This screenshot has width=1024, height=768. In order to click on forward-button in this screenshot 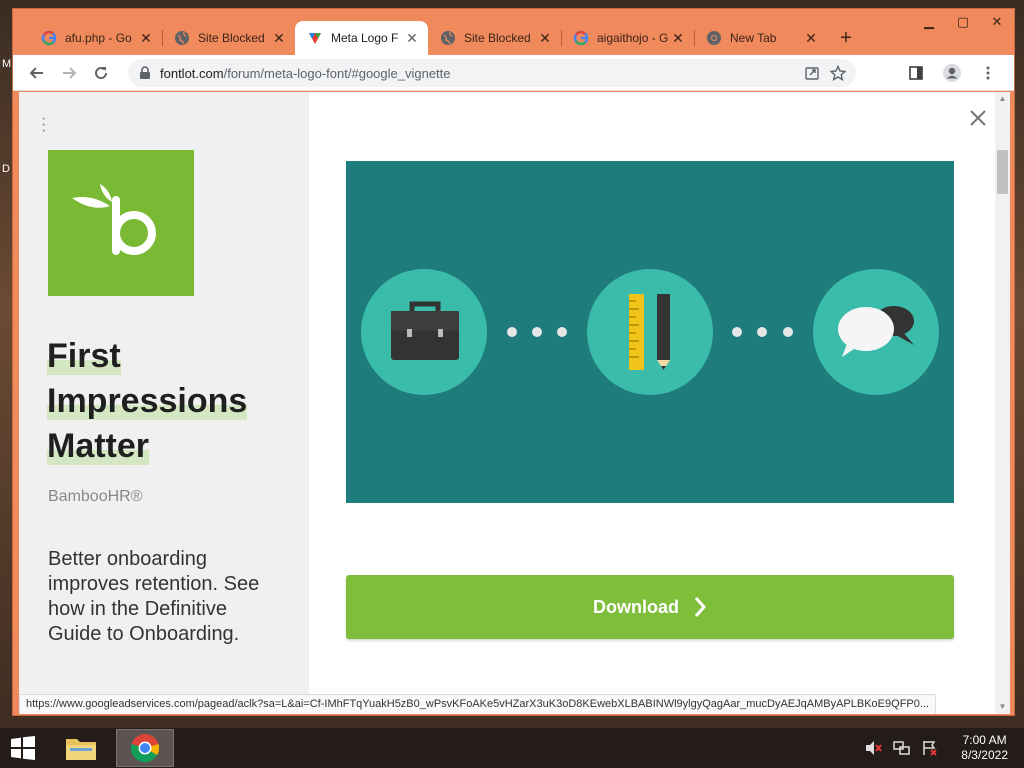, I will do `click(69, 73)`.